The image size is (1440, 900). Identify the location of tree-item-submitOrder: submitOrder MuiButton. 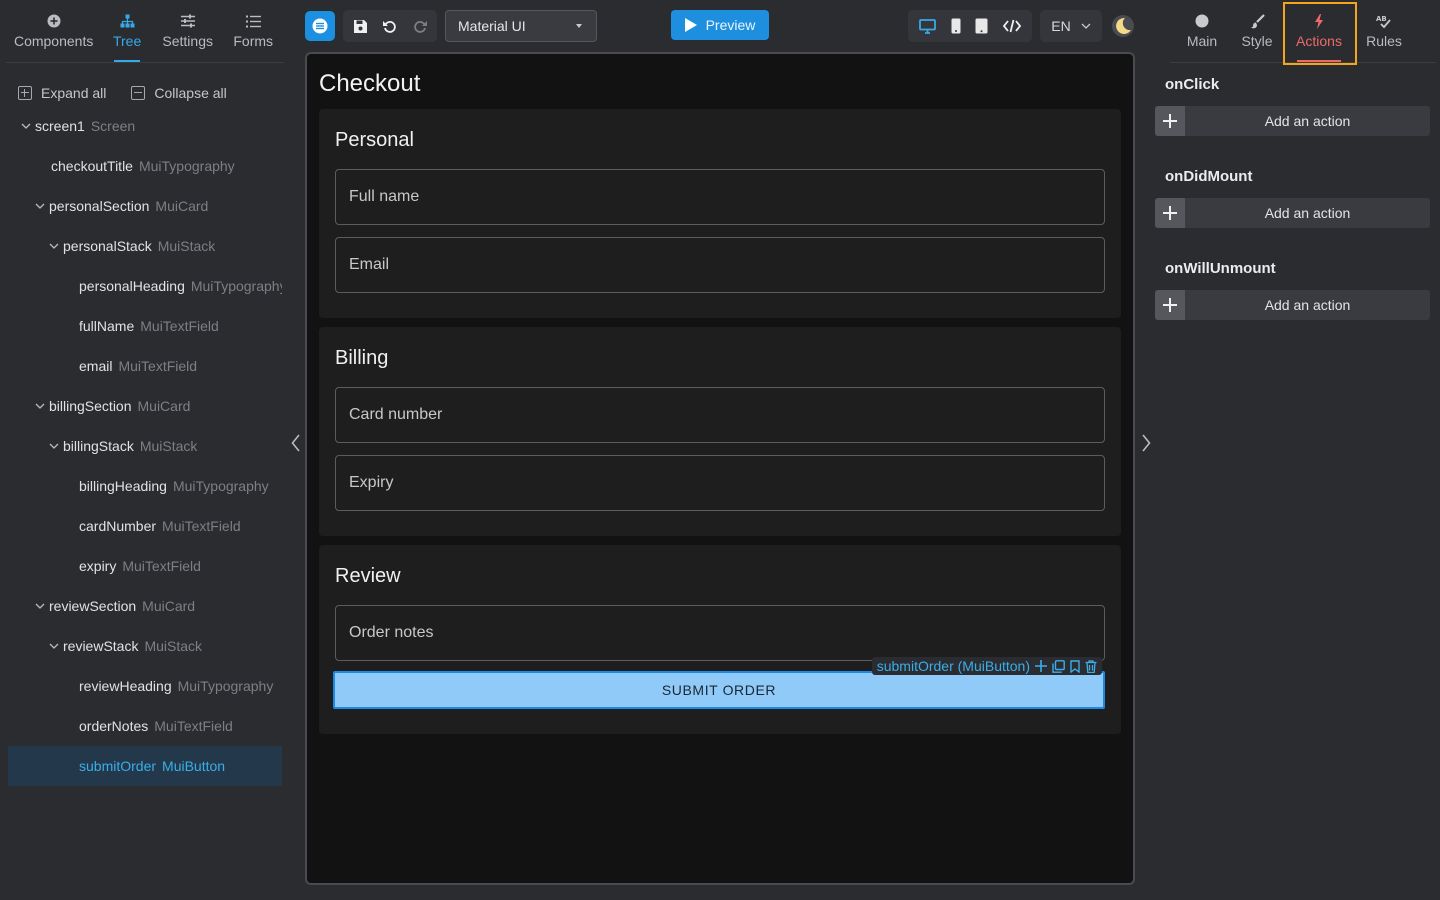
(145, 766).